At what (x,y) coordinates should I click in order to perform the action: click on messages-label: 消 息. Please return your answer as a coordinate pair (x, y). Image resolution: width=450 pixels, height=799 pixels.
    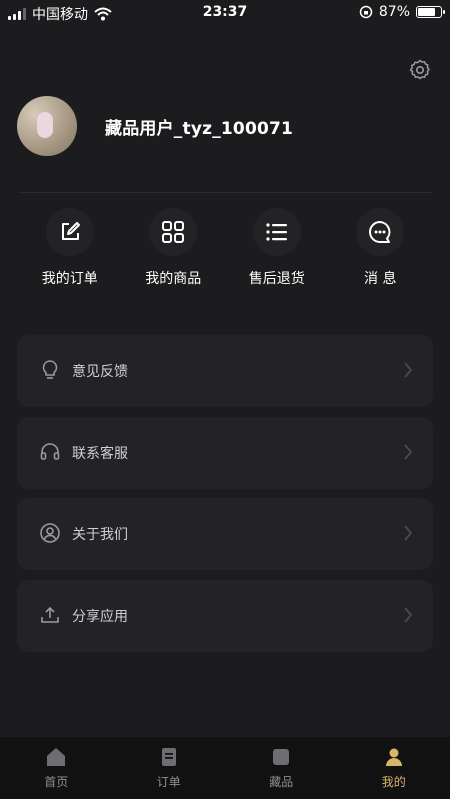
    Looking at the image, I should click on (380, 279).